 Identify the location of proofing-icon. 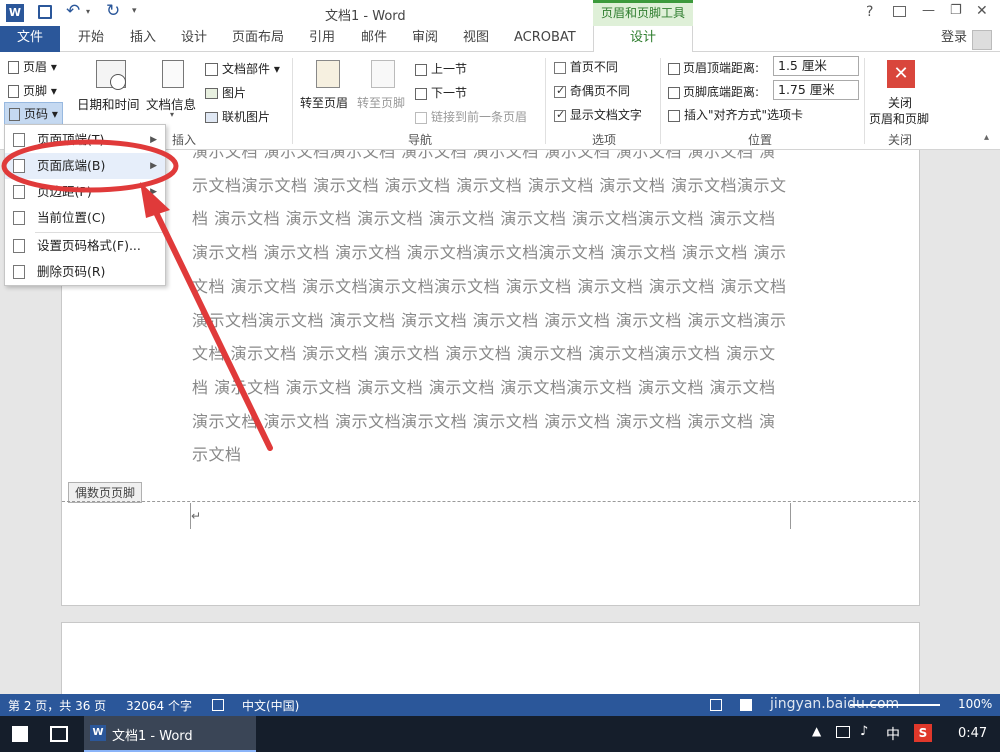
(218, 705).